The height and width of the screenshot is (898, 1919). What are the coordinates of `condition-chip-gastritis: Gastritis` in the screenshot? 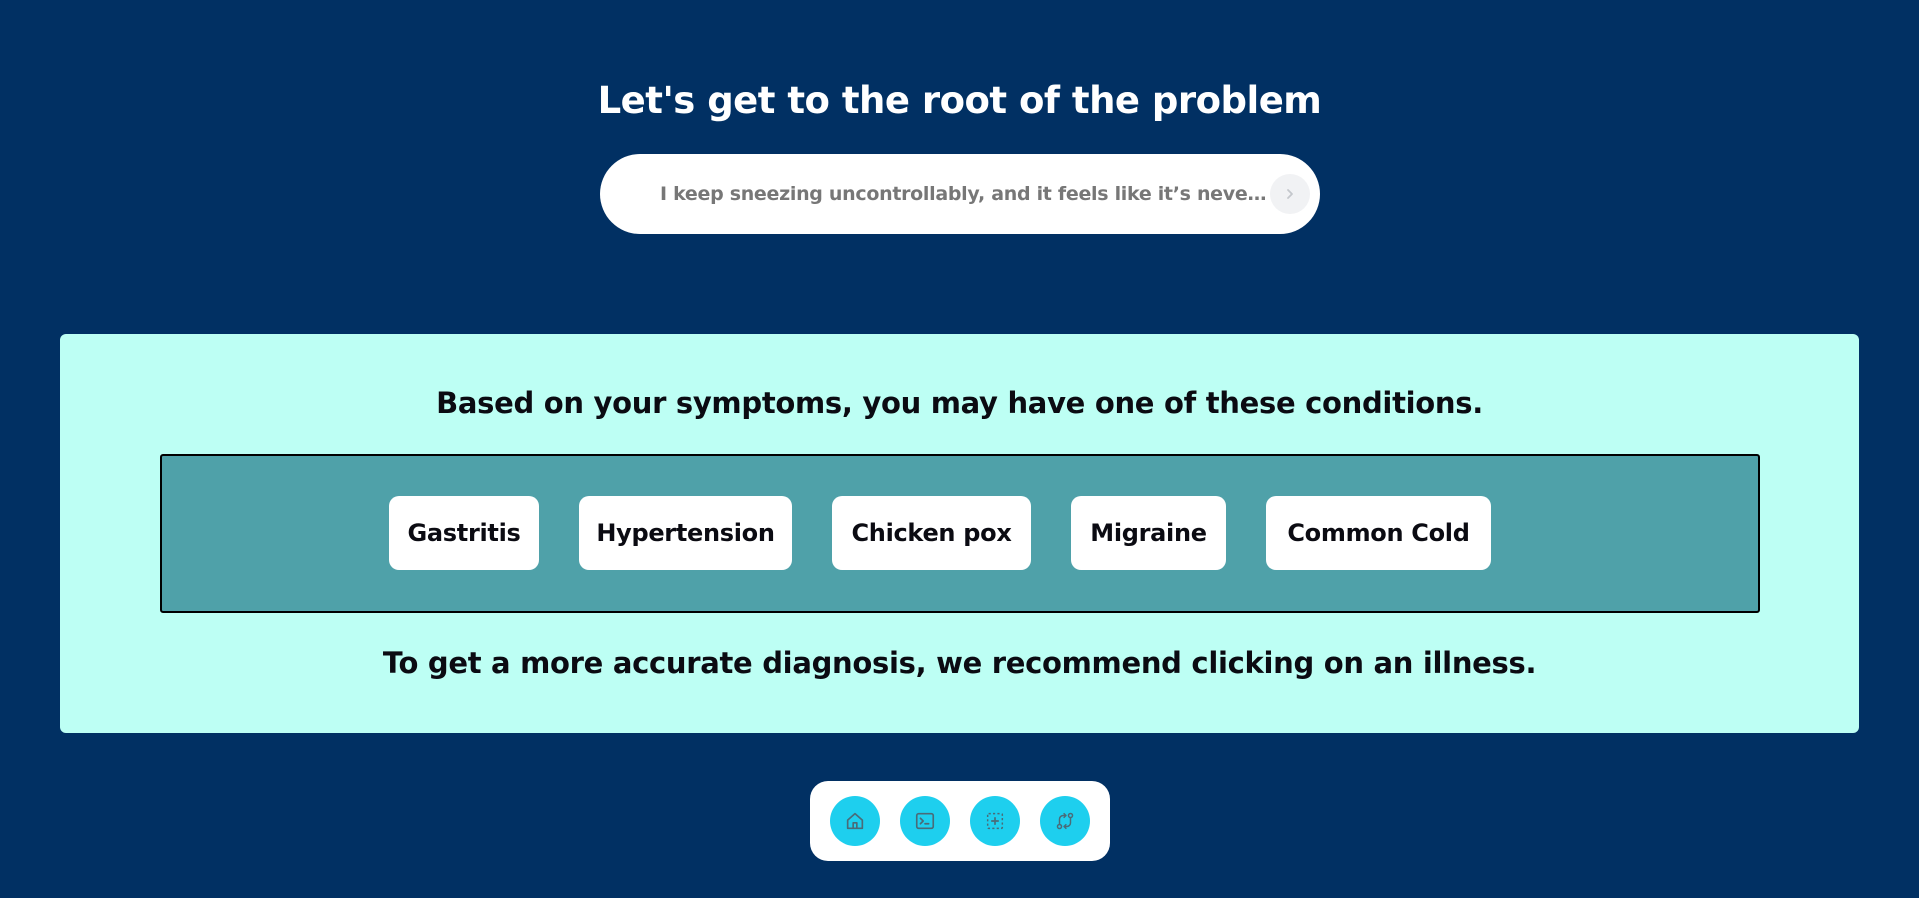 It's located at (464, 533).